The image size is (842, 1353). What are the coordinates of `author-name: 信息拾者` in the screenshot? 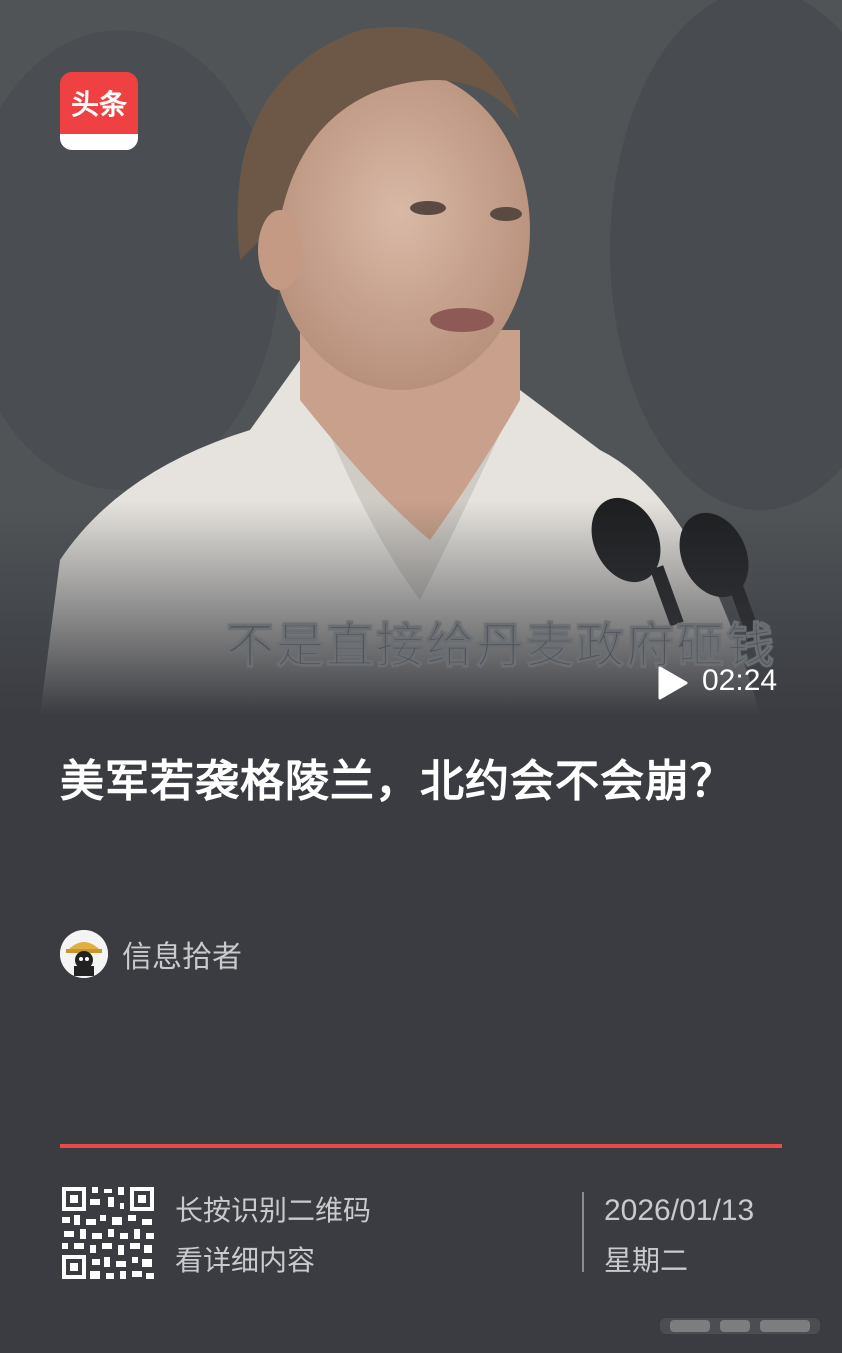 It's located at (182, 957).